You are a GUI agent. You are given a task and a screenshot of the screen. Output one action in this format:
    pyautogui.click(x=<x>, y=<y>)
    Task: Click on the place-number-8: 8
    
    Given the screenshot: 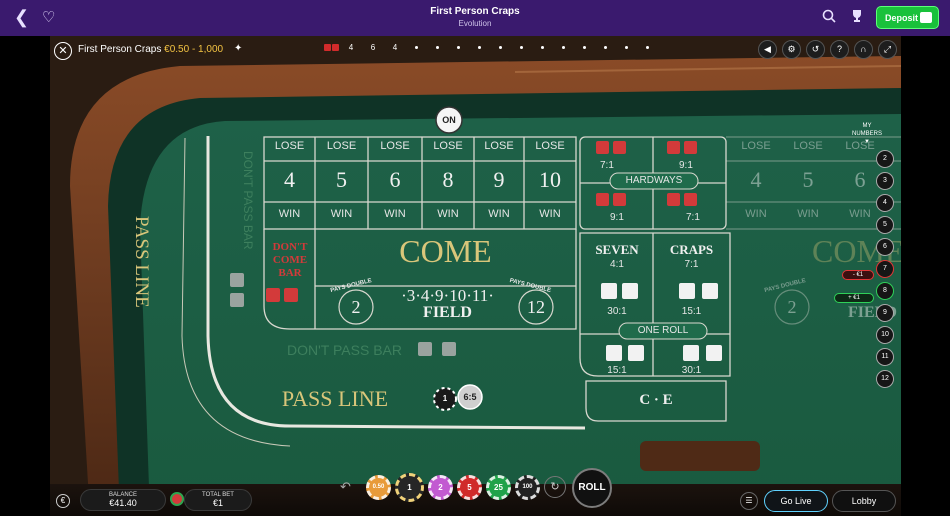 What is the action you would take?
    pyautogui.click(x=448, y=180)
    